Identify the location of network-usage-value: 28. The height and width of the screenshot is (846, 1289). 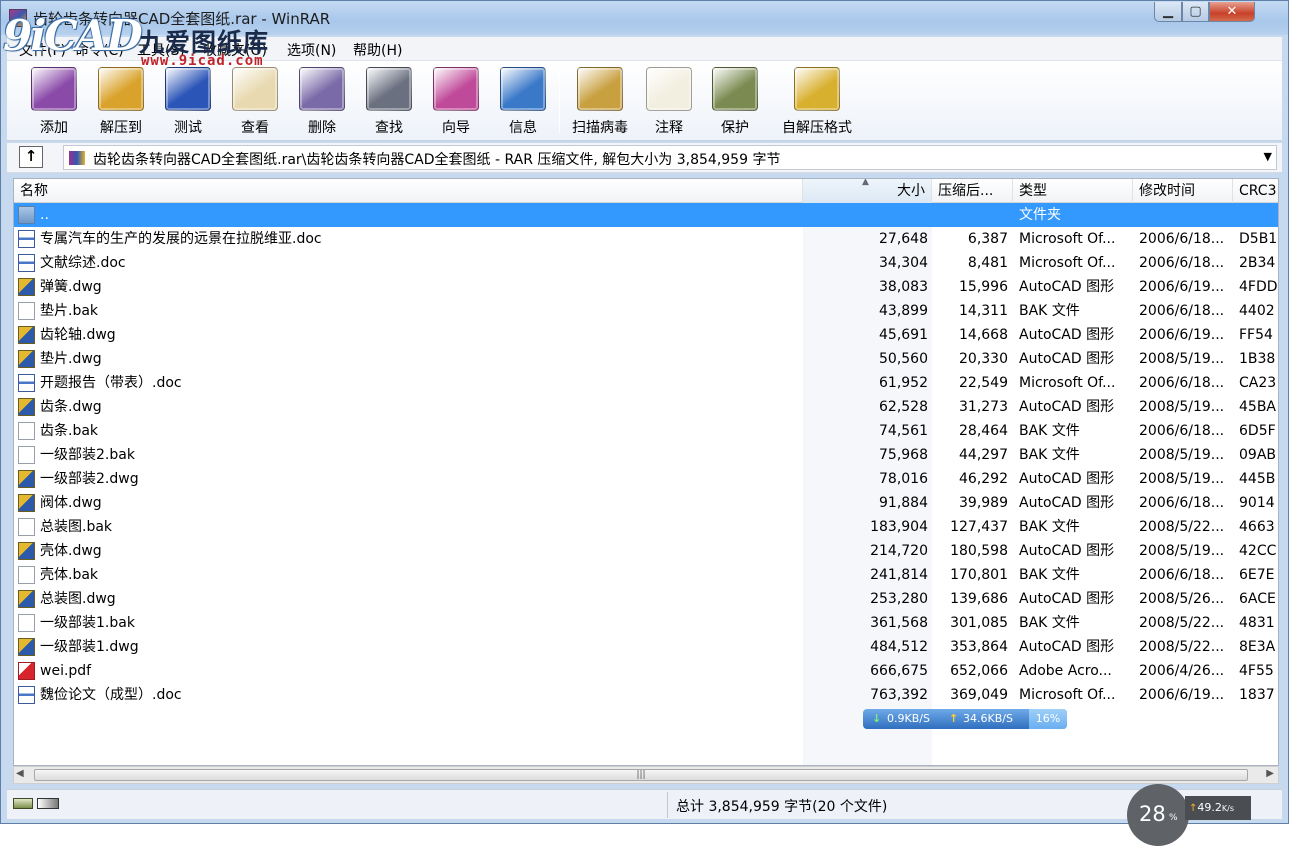
(1152, 814).